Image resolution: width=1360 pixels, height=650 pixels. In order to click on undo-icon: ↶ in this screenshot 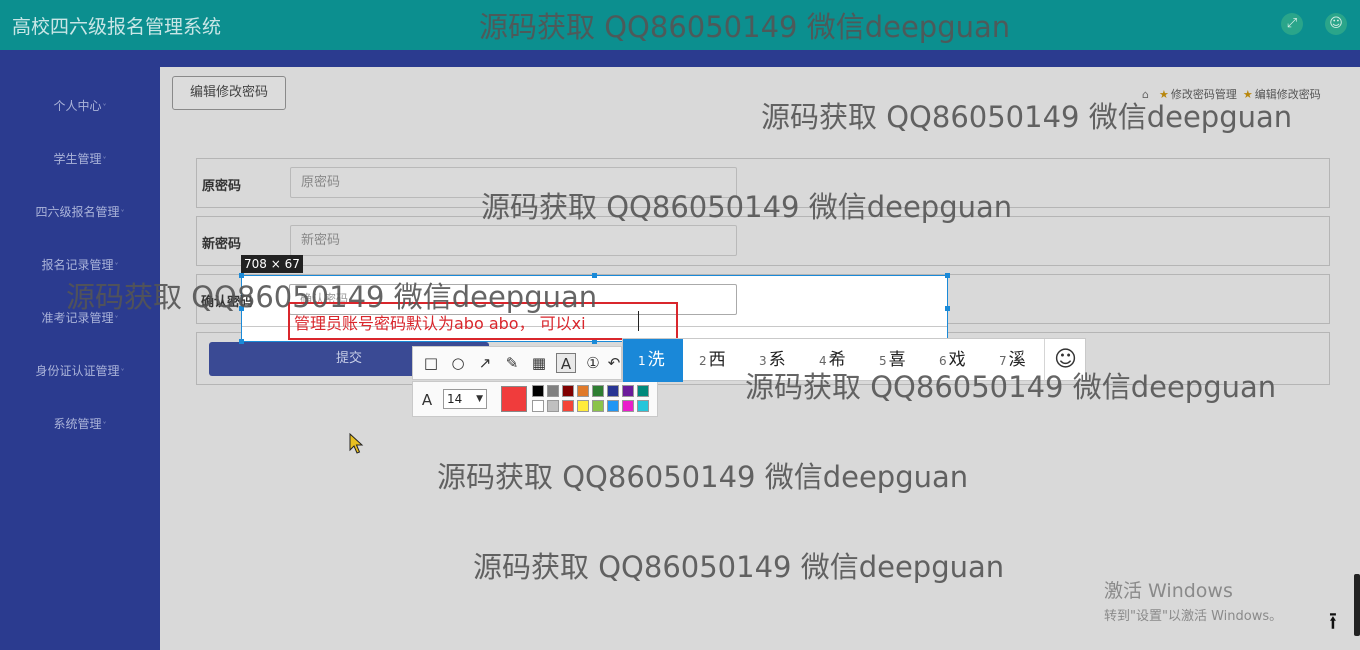, I will do `click(614, 363)`.